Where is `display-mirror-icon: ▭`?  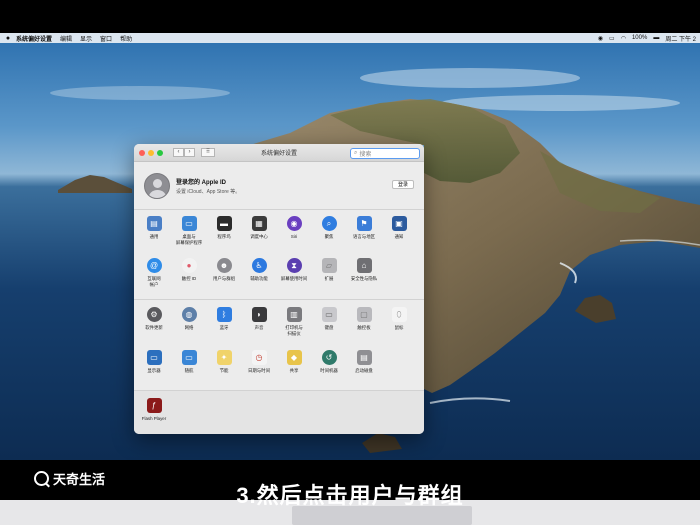 display-mirror-icon: ▭ is located at coordinates (612, 38).